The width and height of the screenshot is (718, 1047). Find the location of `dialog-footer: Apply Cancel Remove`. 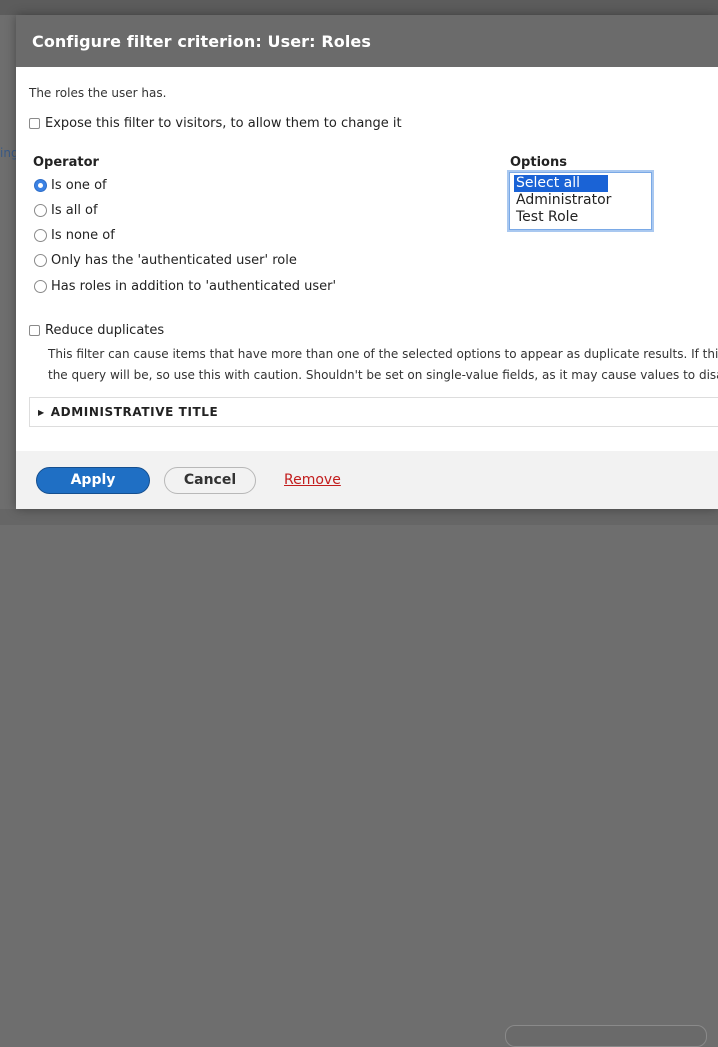

dialog-footer: Apply Cancel Remove is located at coordinates (367, 480).